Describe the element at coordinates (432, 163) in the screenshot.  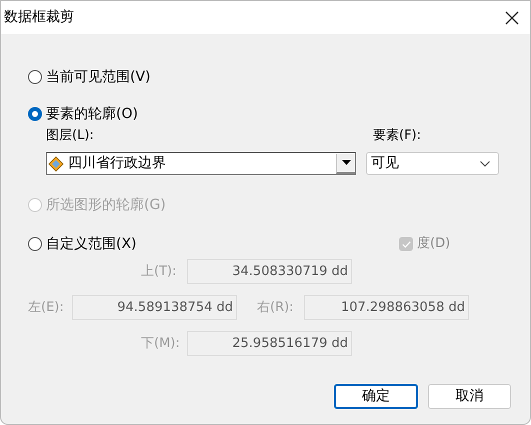
I see `feature-dropdown: 可见` at that location.